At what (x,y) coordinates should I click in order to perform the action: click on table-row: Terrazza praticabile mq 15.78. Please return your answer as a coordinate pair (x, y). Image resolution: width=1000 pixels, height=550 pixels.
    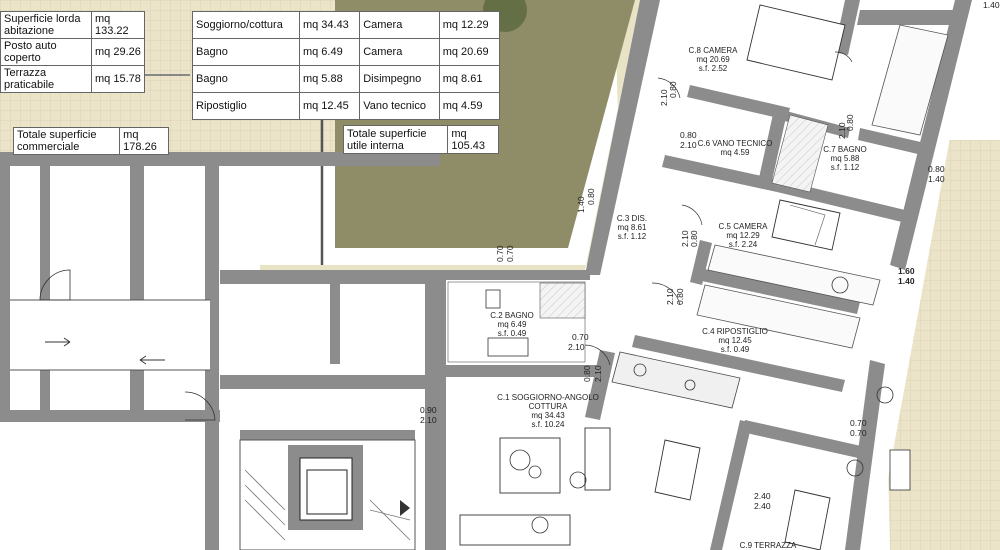
    Looking at the image, I should click on (72, 79).